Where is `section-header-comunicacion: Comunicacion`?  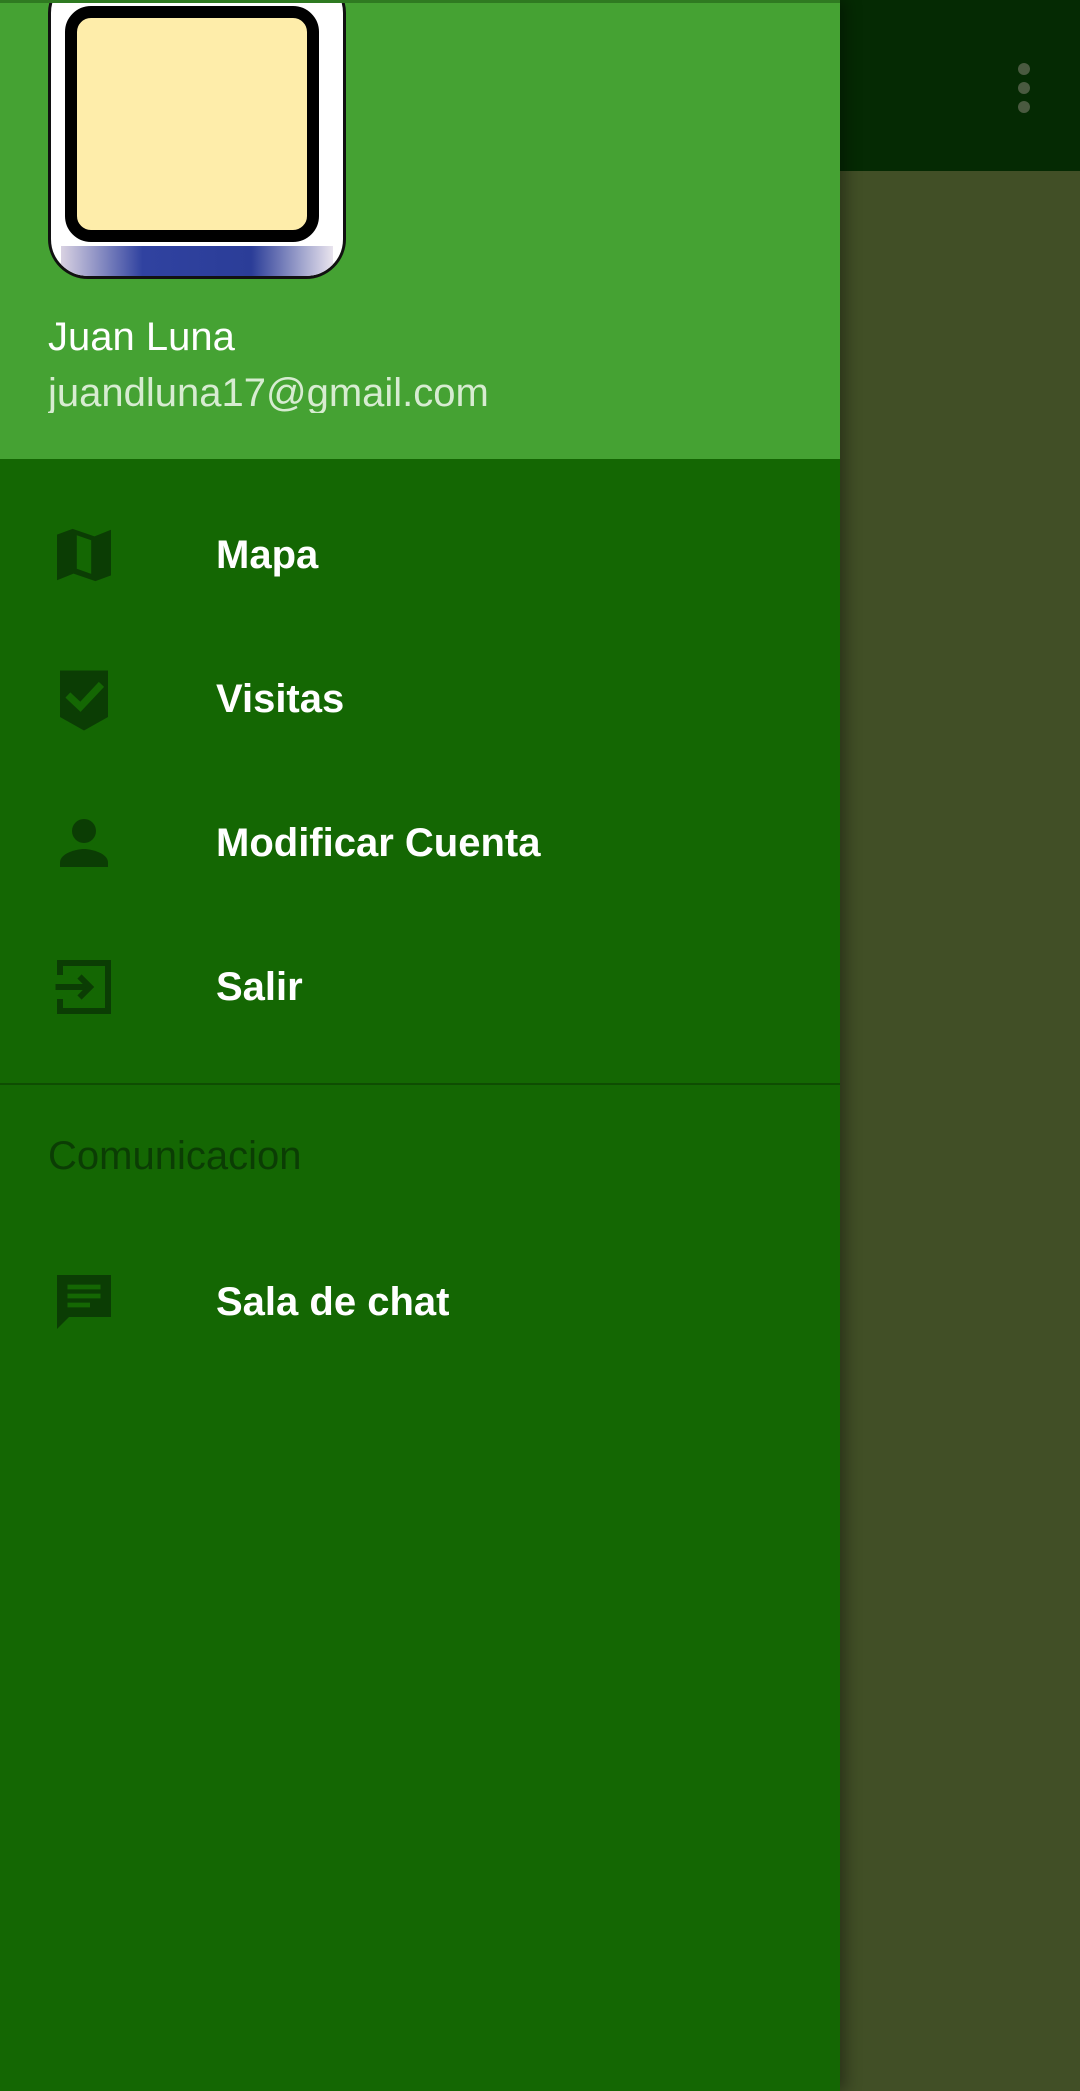
section-header-comunicacion: Comunicacion is located at coordinates (175, 1156).